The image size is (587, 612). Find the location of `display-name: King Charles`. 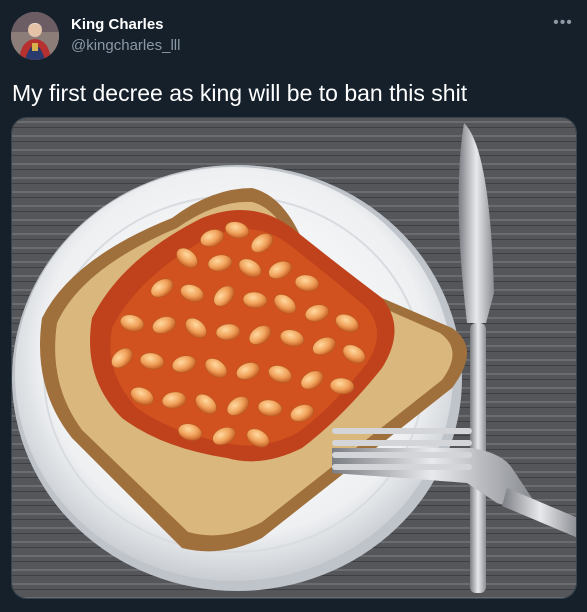

display-name: King Charles is located at coordinates (117, 24).